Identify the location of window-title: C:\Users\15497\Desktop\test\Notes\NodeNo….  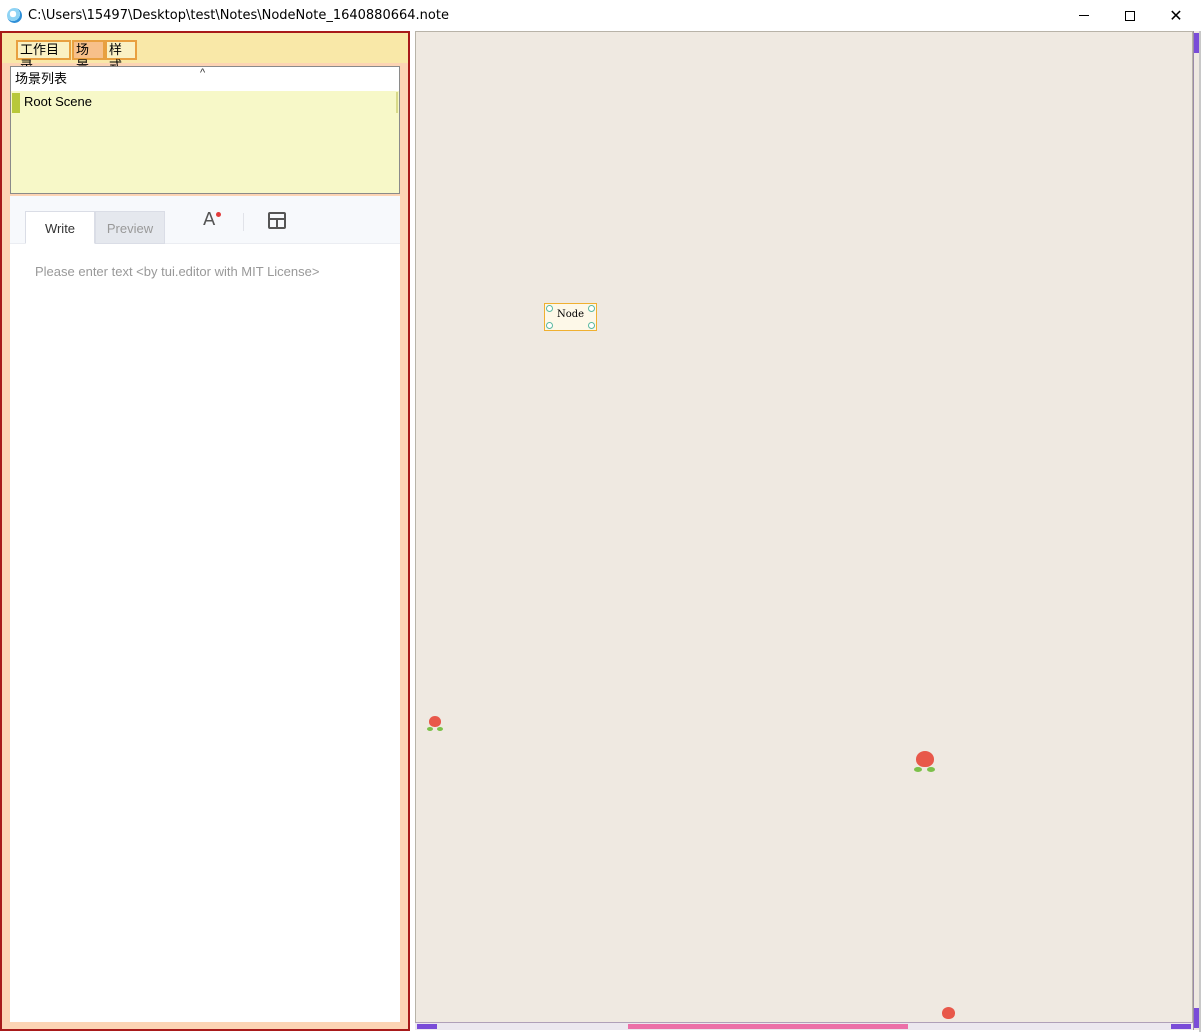
(238, 15).